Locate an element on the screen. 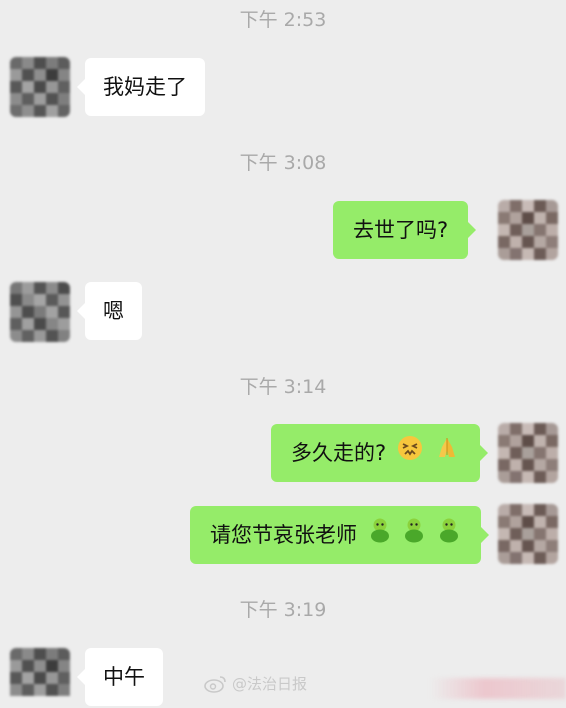 Image resolution: width=566 pixels, height=708 pixels. message-text: 嗯 is located at coordinates (113, 311).